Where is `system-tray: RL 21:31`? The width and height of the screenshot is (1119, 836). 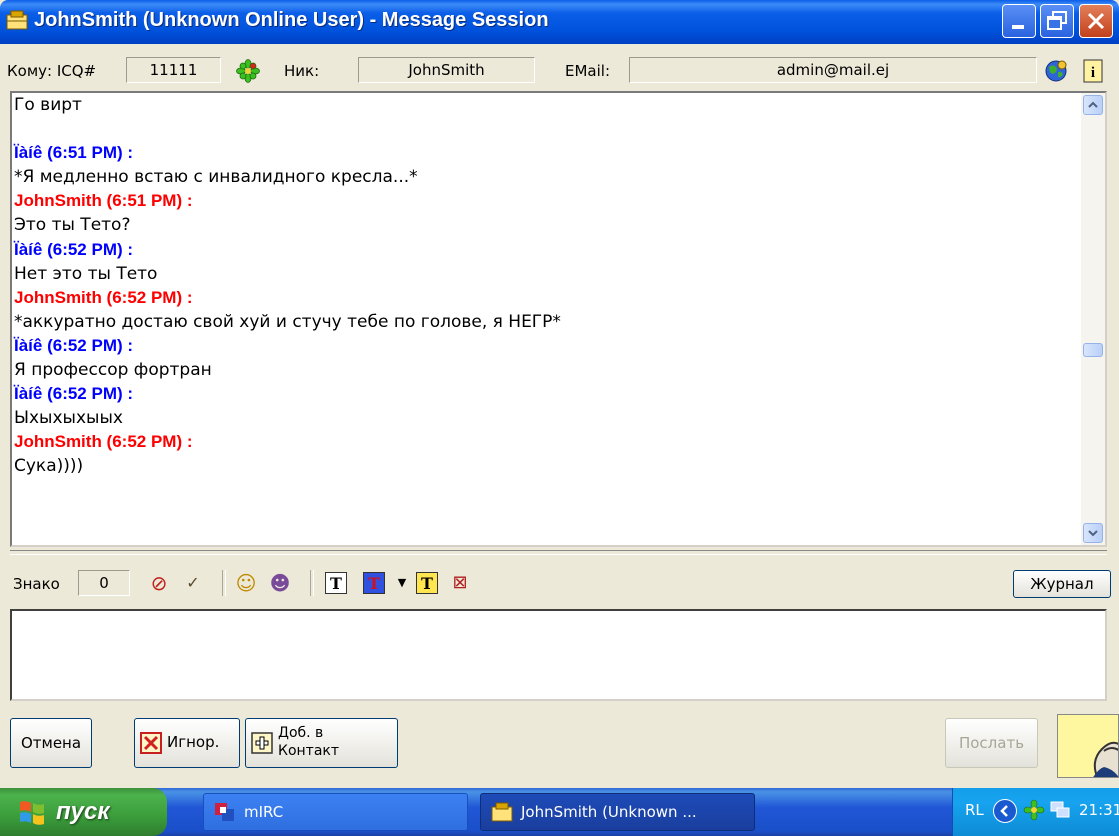
system-tray: RL 21:31 is located at coordinates (1035, 812).